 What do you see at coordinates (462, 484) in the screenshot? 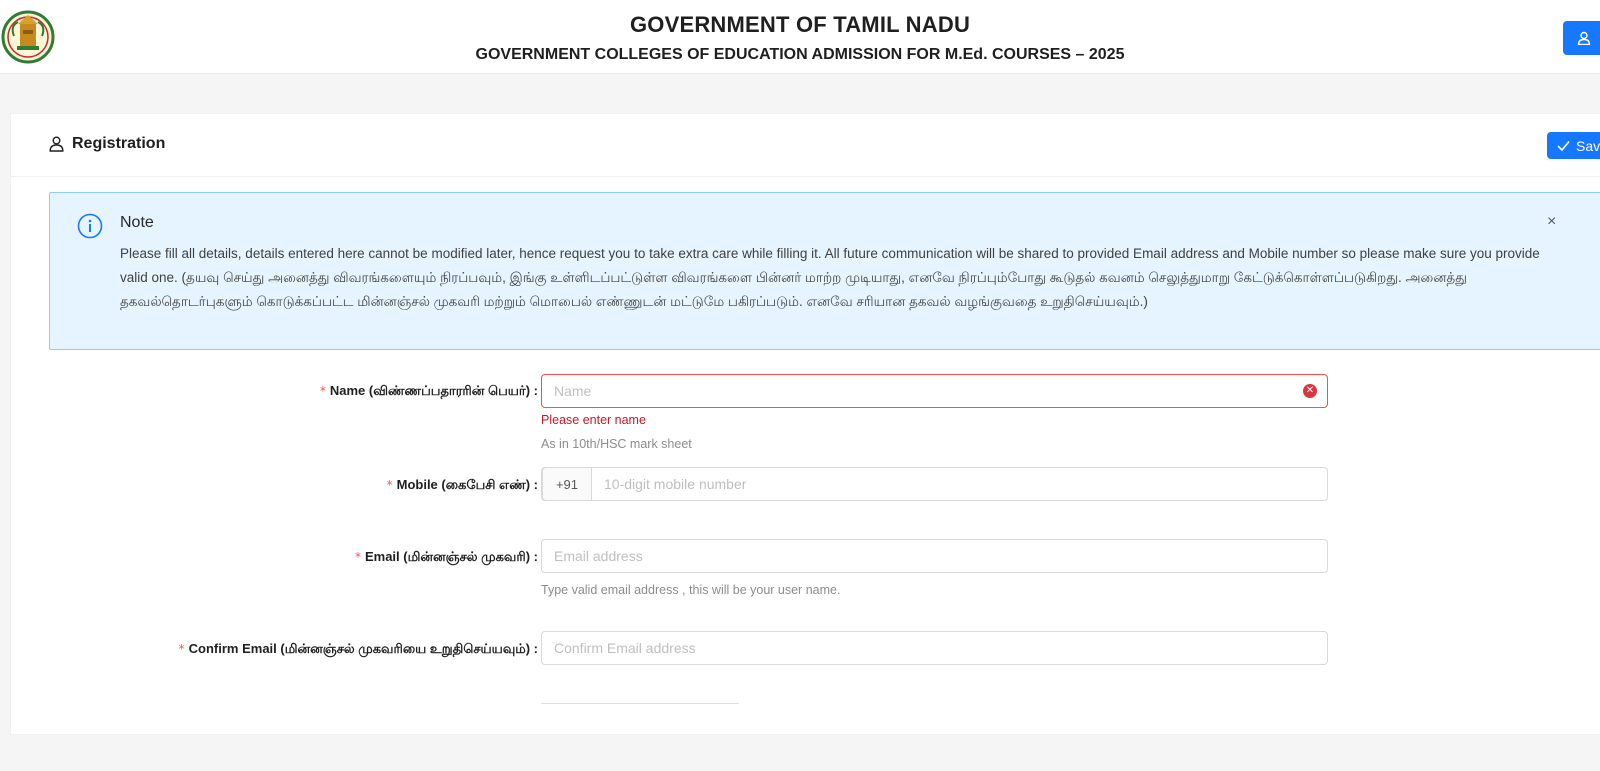
I see `mobile-label: * Mobile (கைபேசி எண்) :` at bounding box center [462, 484].